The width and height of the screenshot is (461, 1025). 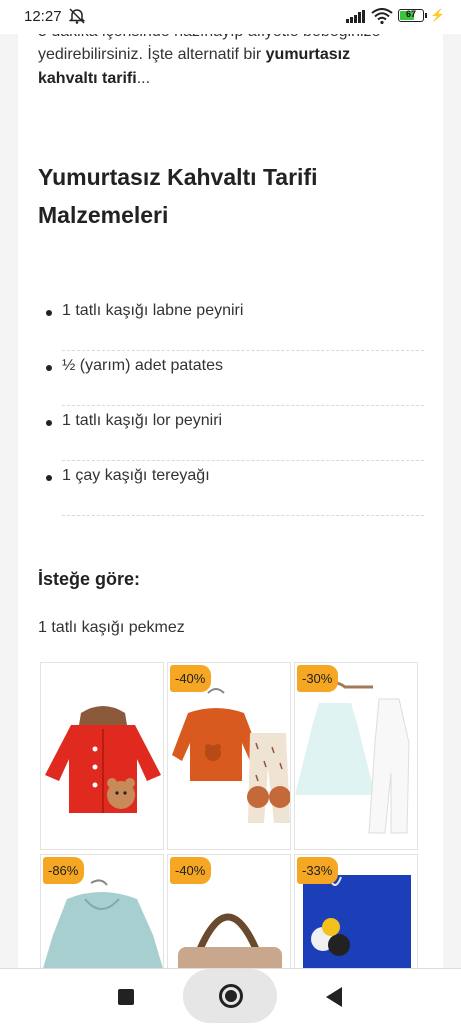 I want to click on discount-badge: -33%, so click(x=318, y=870).